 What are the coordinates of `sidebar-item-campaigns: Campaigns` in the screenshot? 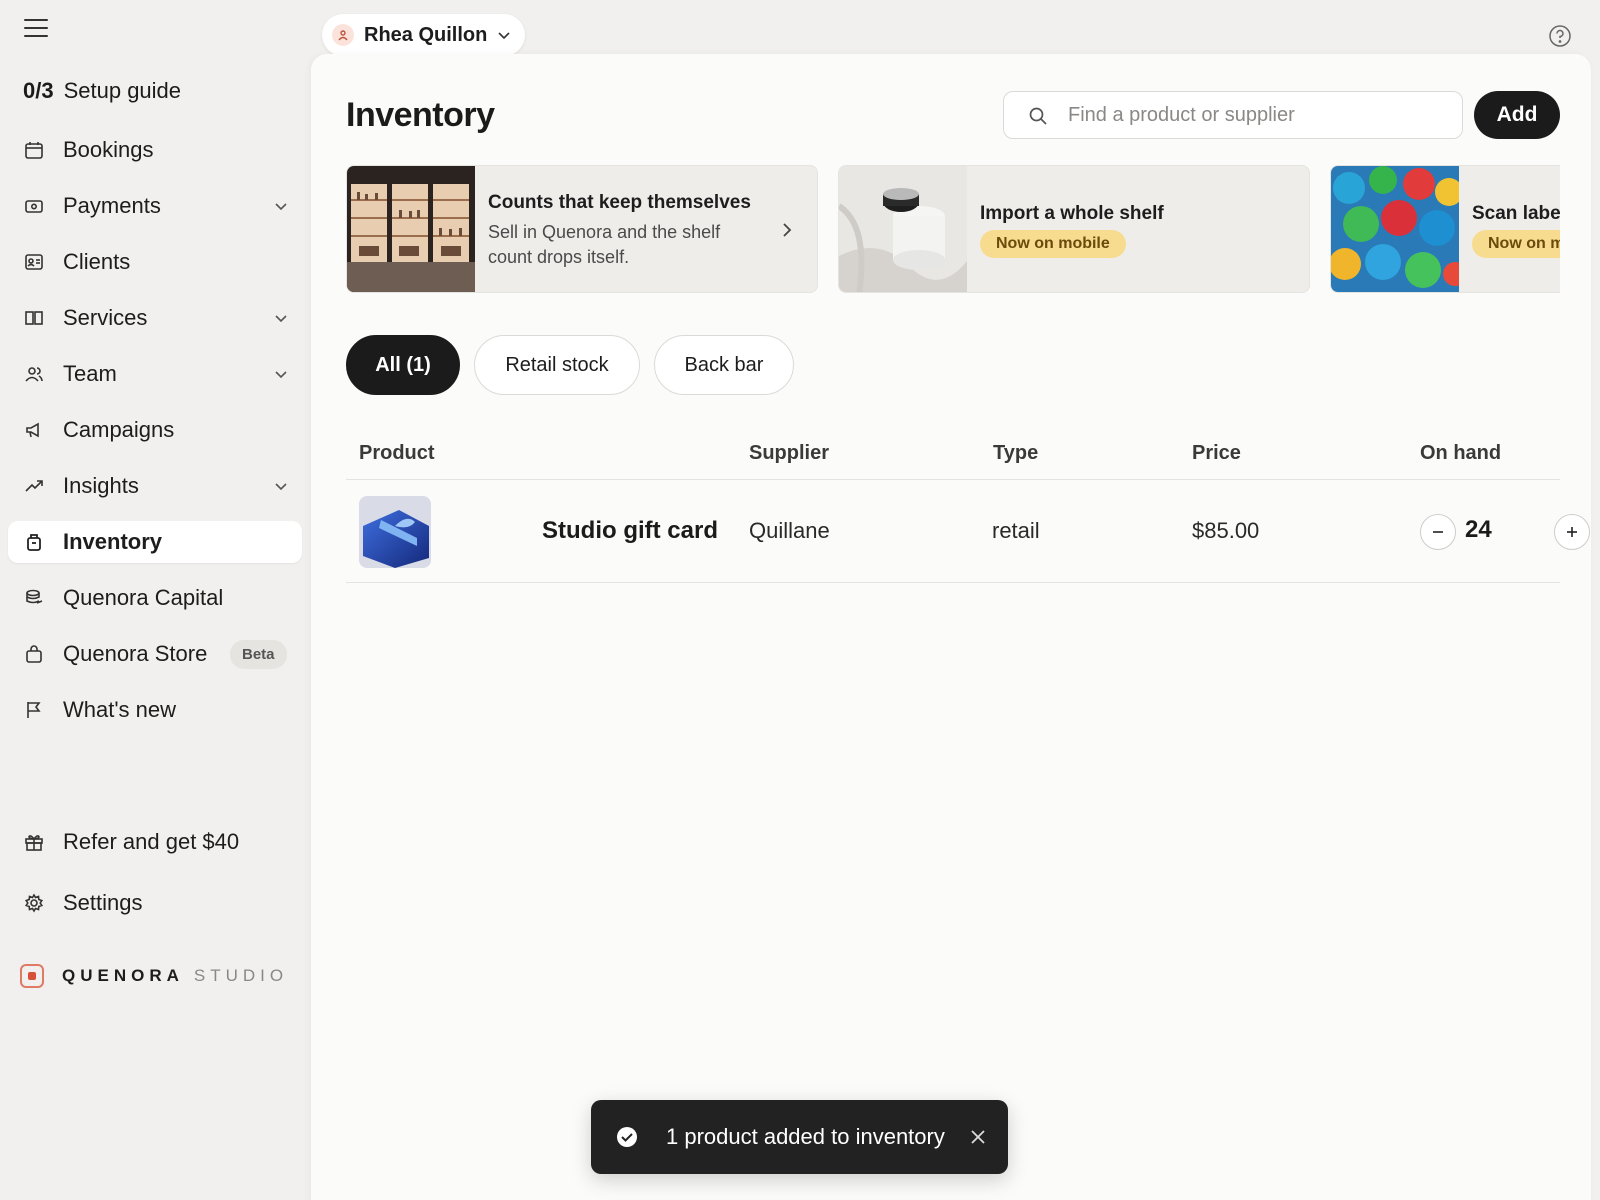 It's located at (155, 430).